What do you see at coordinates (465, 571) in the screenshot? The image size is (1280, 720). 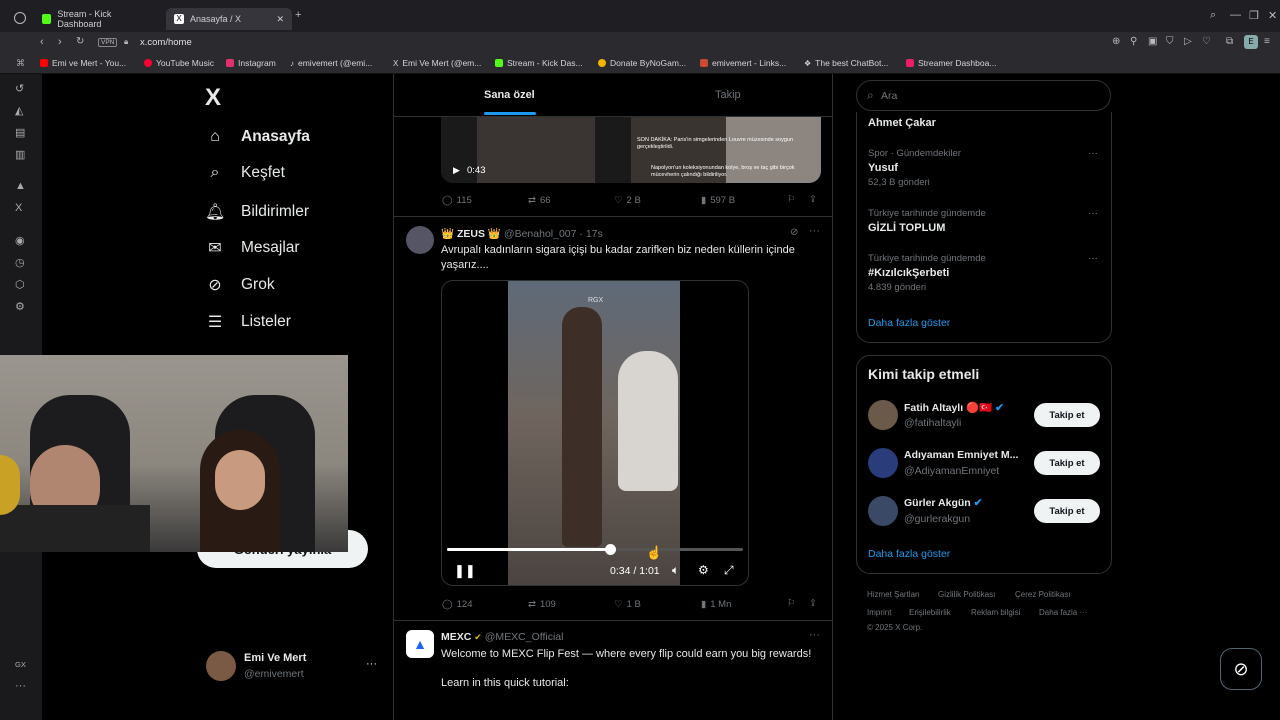 I see `pause-icon: ❚❚` at bounding box center [465, 571].